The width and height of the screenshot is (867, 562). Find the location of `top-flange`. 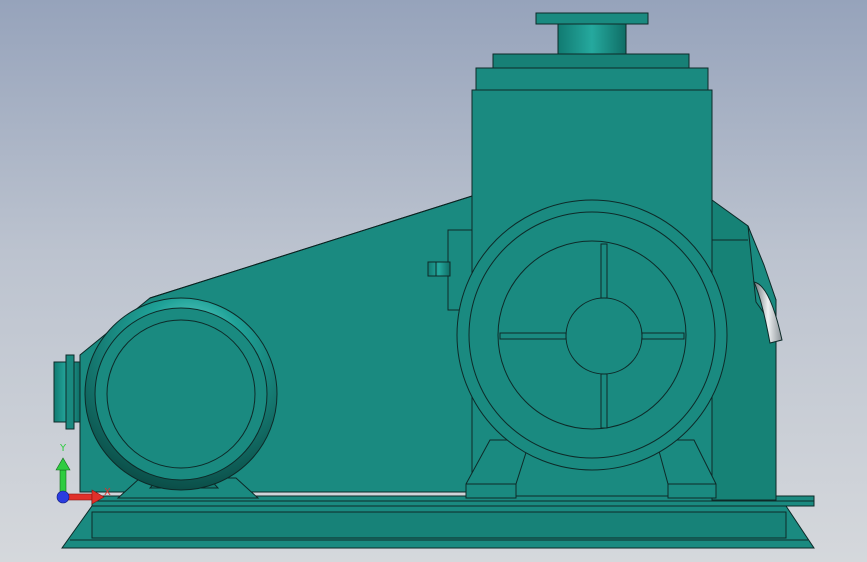

top-flange is located at coordinates (592, 51).